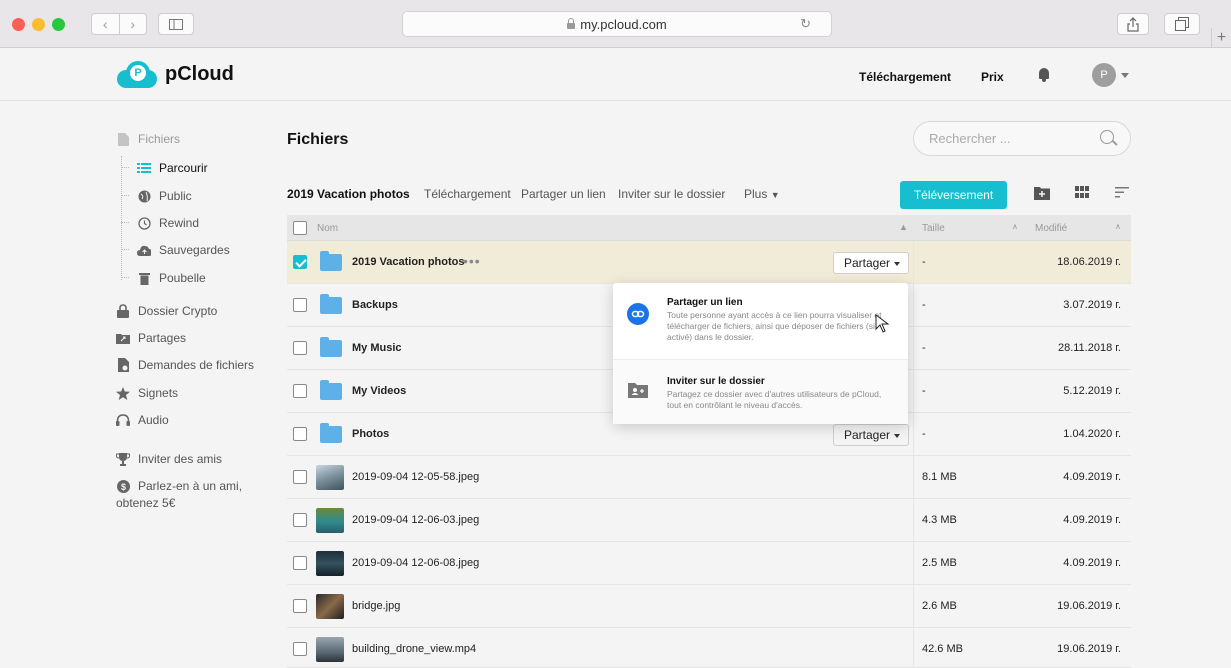 The height and width of the screenshot is (668, 1231). I want to click on file-date: 5.12.2019 г., so click(1092, 391).